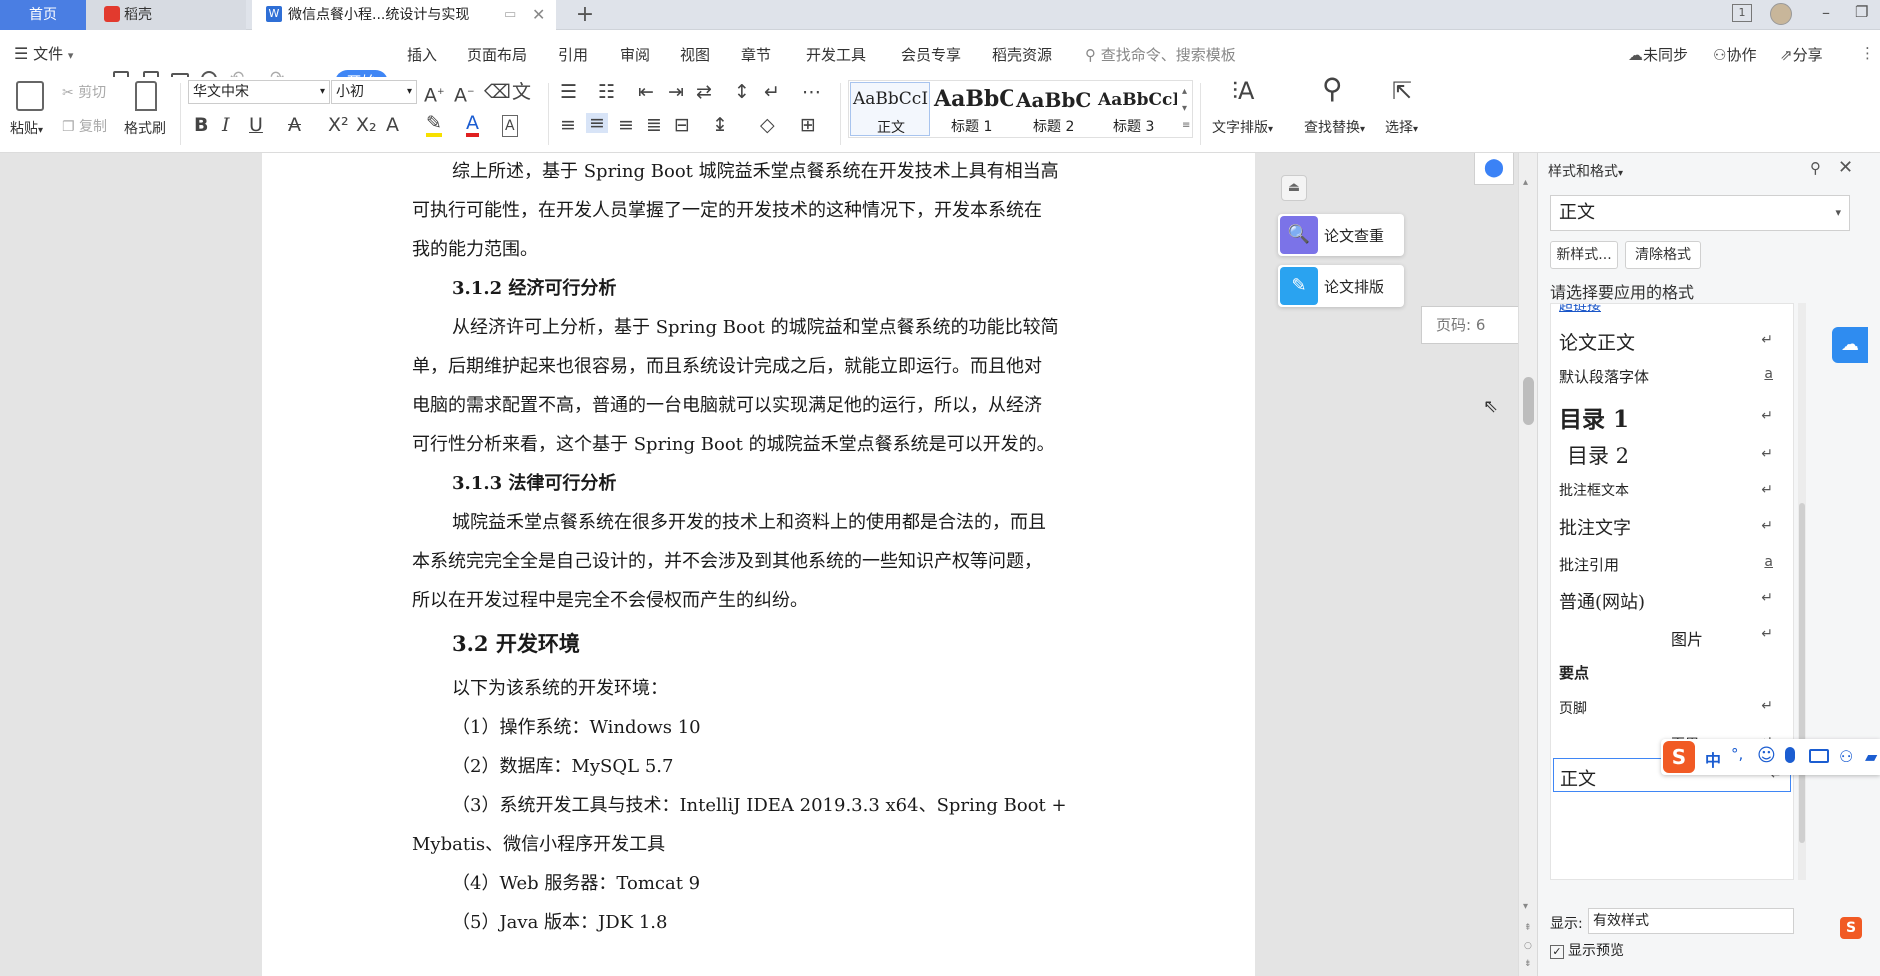 This screenshot has width=1880, height=976. Describe the element at coordinates (1243, 91) in the screenshot. I see `text-layout-icon: ⫶A` at that location.